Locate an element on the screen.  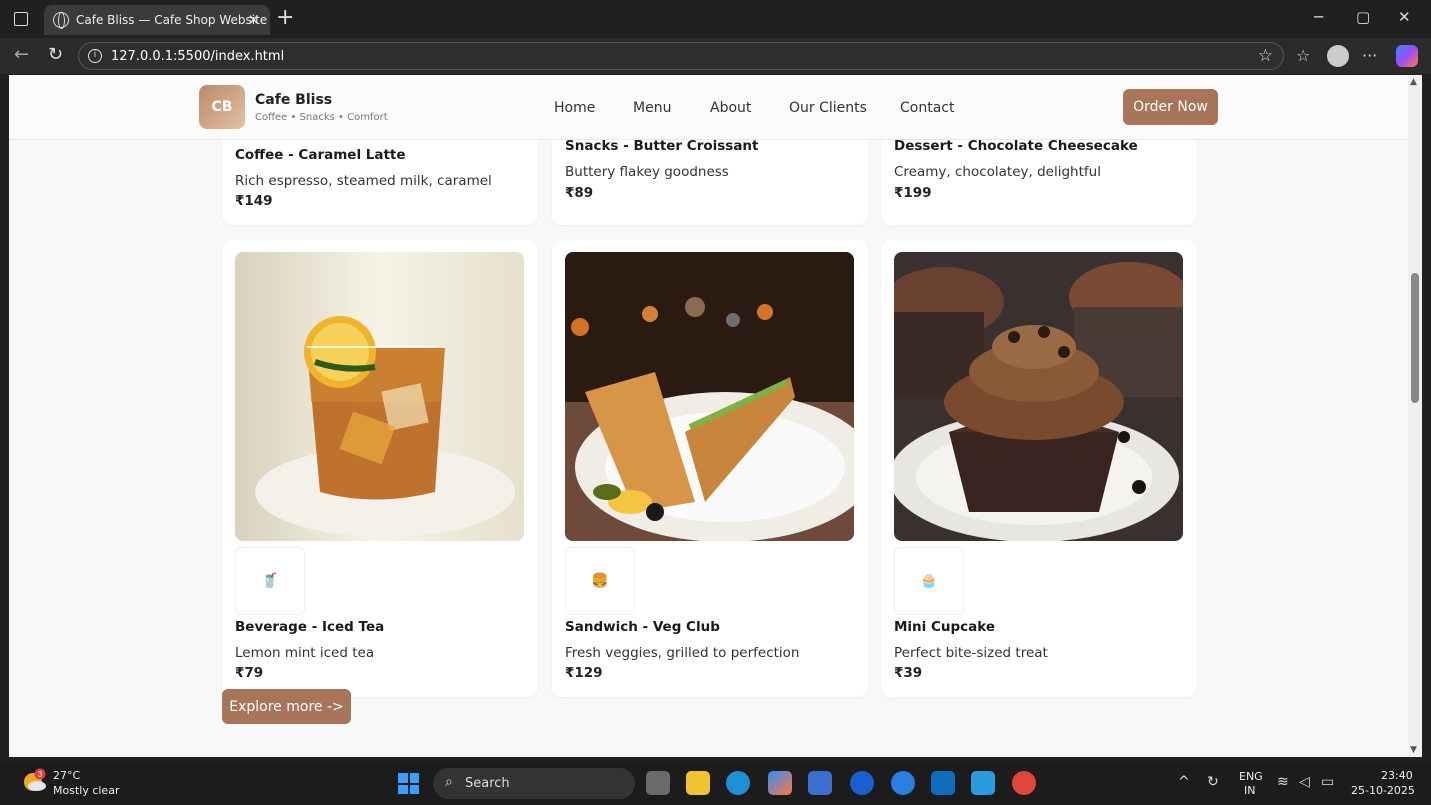
iced-tea-photo is located at coordinates (379, 396).